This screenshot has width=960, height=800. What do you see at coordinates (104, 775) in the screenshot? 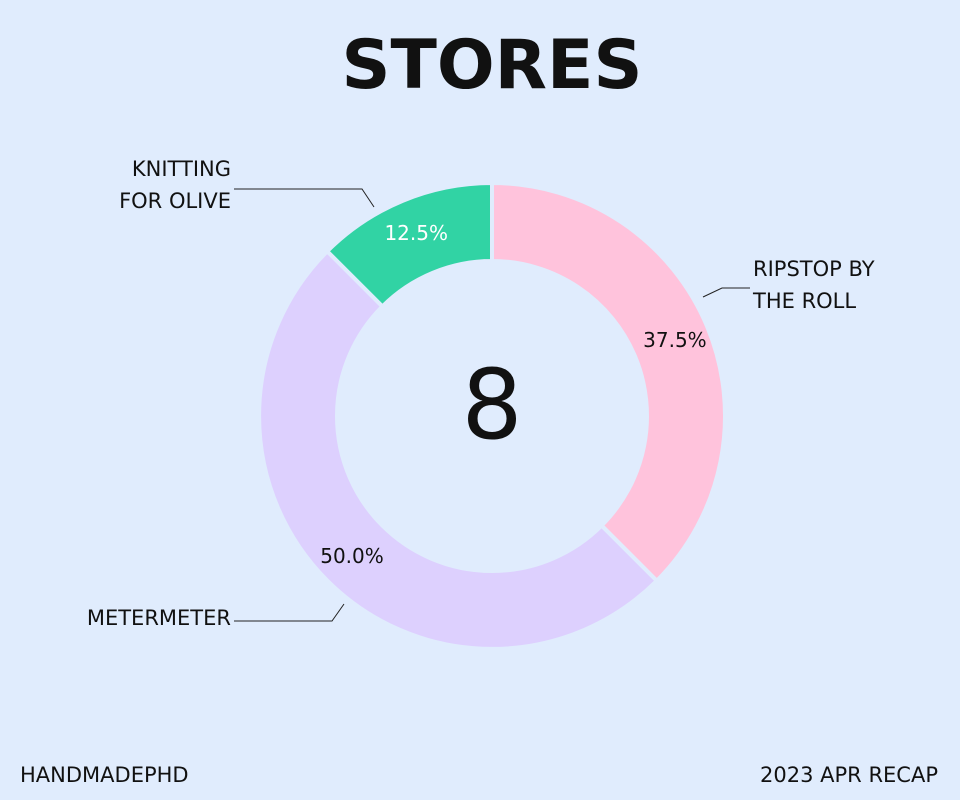
I see `footer-brand: HANDMADEPHD` at bounding box center [104, 775].